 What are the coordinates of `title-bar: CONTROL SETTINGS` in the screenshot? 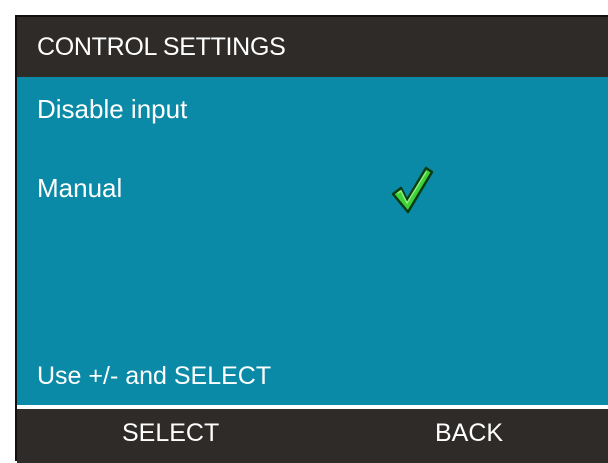 It's located at (312, 47).